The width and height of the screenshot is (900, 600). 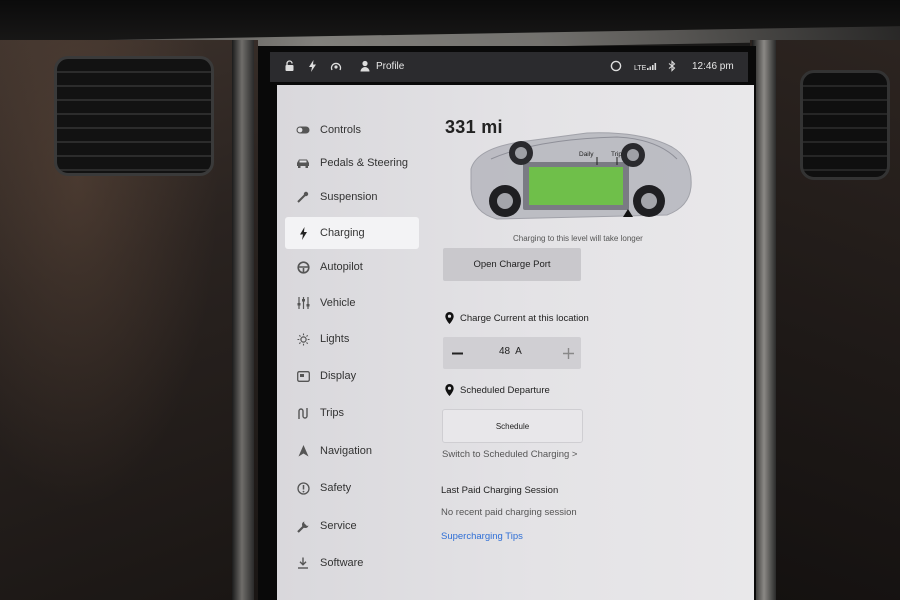 What do you see at coordinates (509, 454) in the screenshot?
I see `switch-scheduled-charging-link: Switch to Scheduled Charging >` at bounding box center [509, 454].